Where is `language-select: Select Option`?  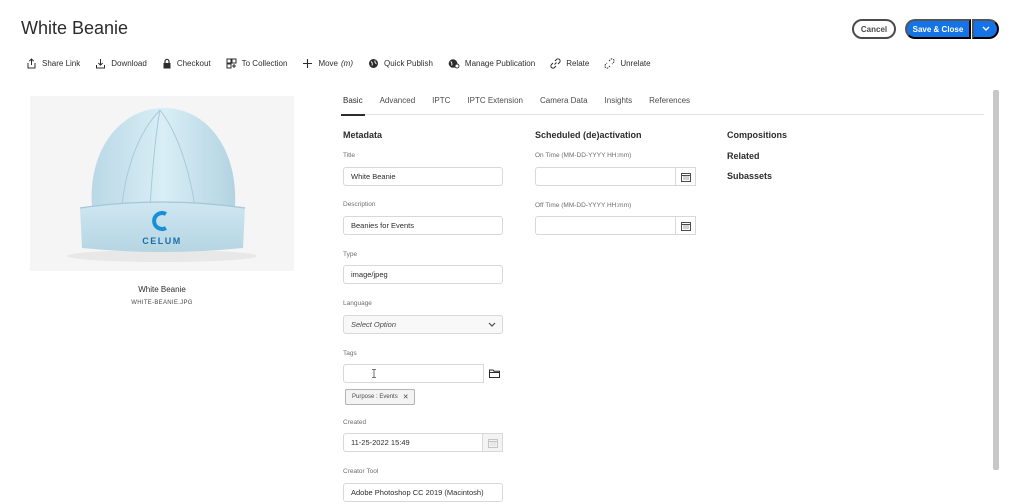 language-select: Select Option is located at coordinates (423, 324).